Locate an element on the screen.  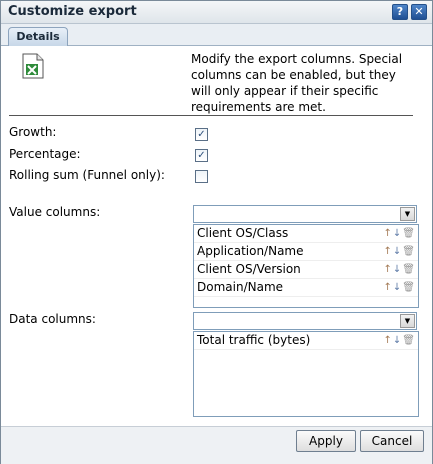
list-item: Client OS/Class ↑↓🗑 is located at coordinates (306, 234).